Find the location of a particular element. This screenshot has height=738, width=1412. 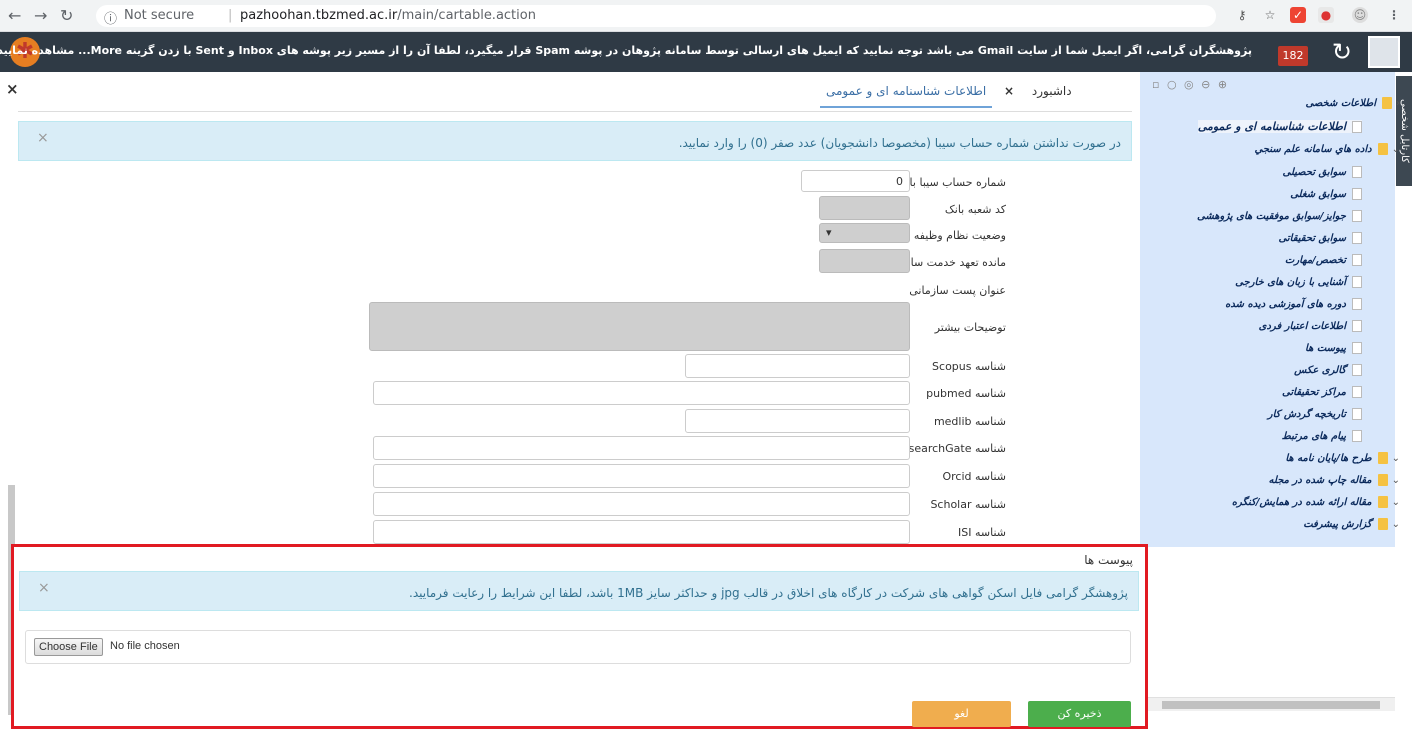

sidebar-item-expertise: تخصص/مهارت is located at coordinates (1323, 260).